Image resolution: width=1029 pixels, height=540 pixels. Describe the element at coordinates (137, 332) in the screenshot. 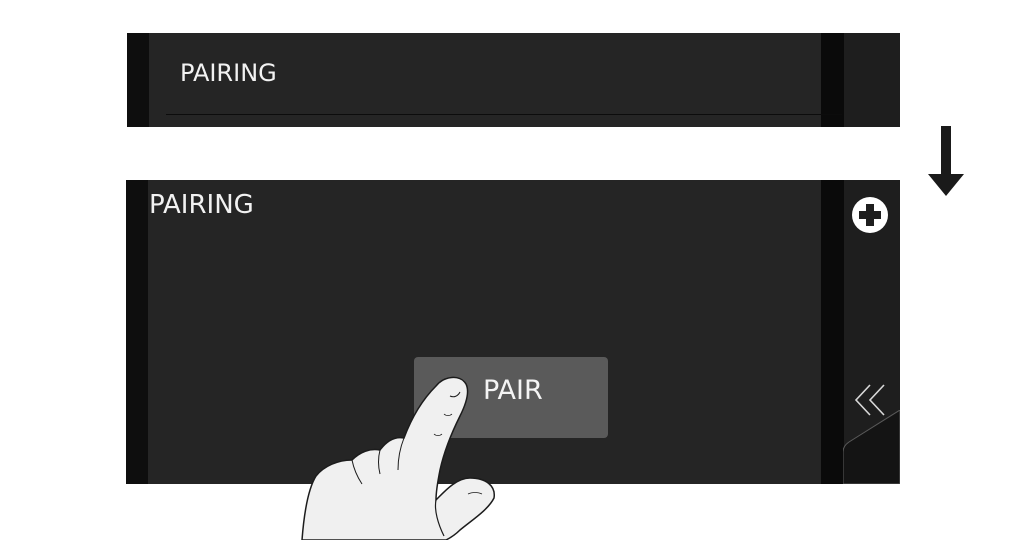

I see `bottom-screen-left-bezel` at that location.